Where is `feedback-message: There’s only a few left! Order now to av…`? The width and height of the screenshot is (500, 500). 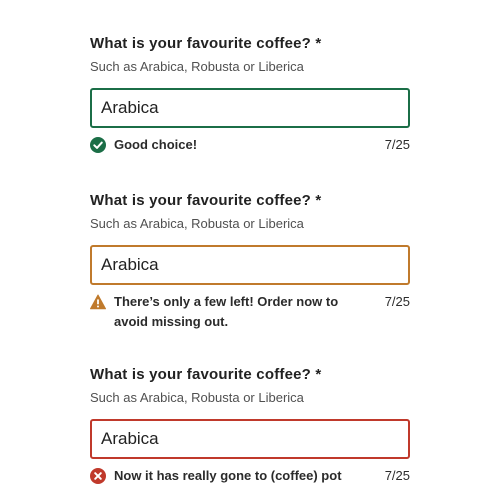
feedback-message: There’s only a few left! Order now to av… is located at coordinates (226, 311).